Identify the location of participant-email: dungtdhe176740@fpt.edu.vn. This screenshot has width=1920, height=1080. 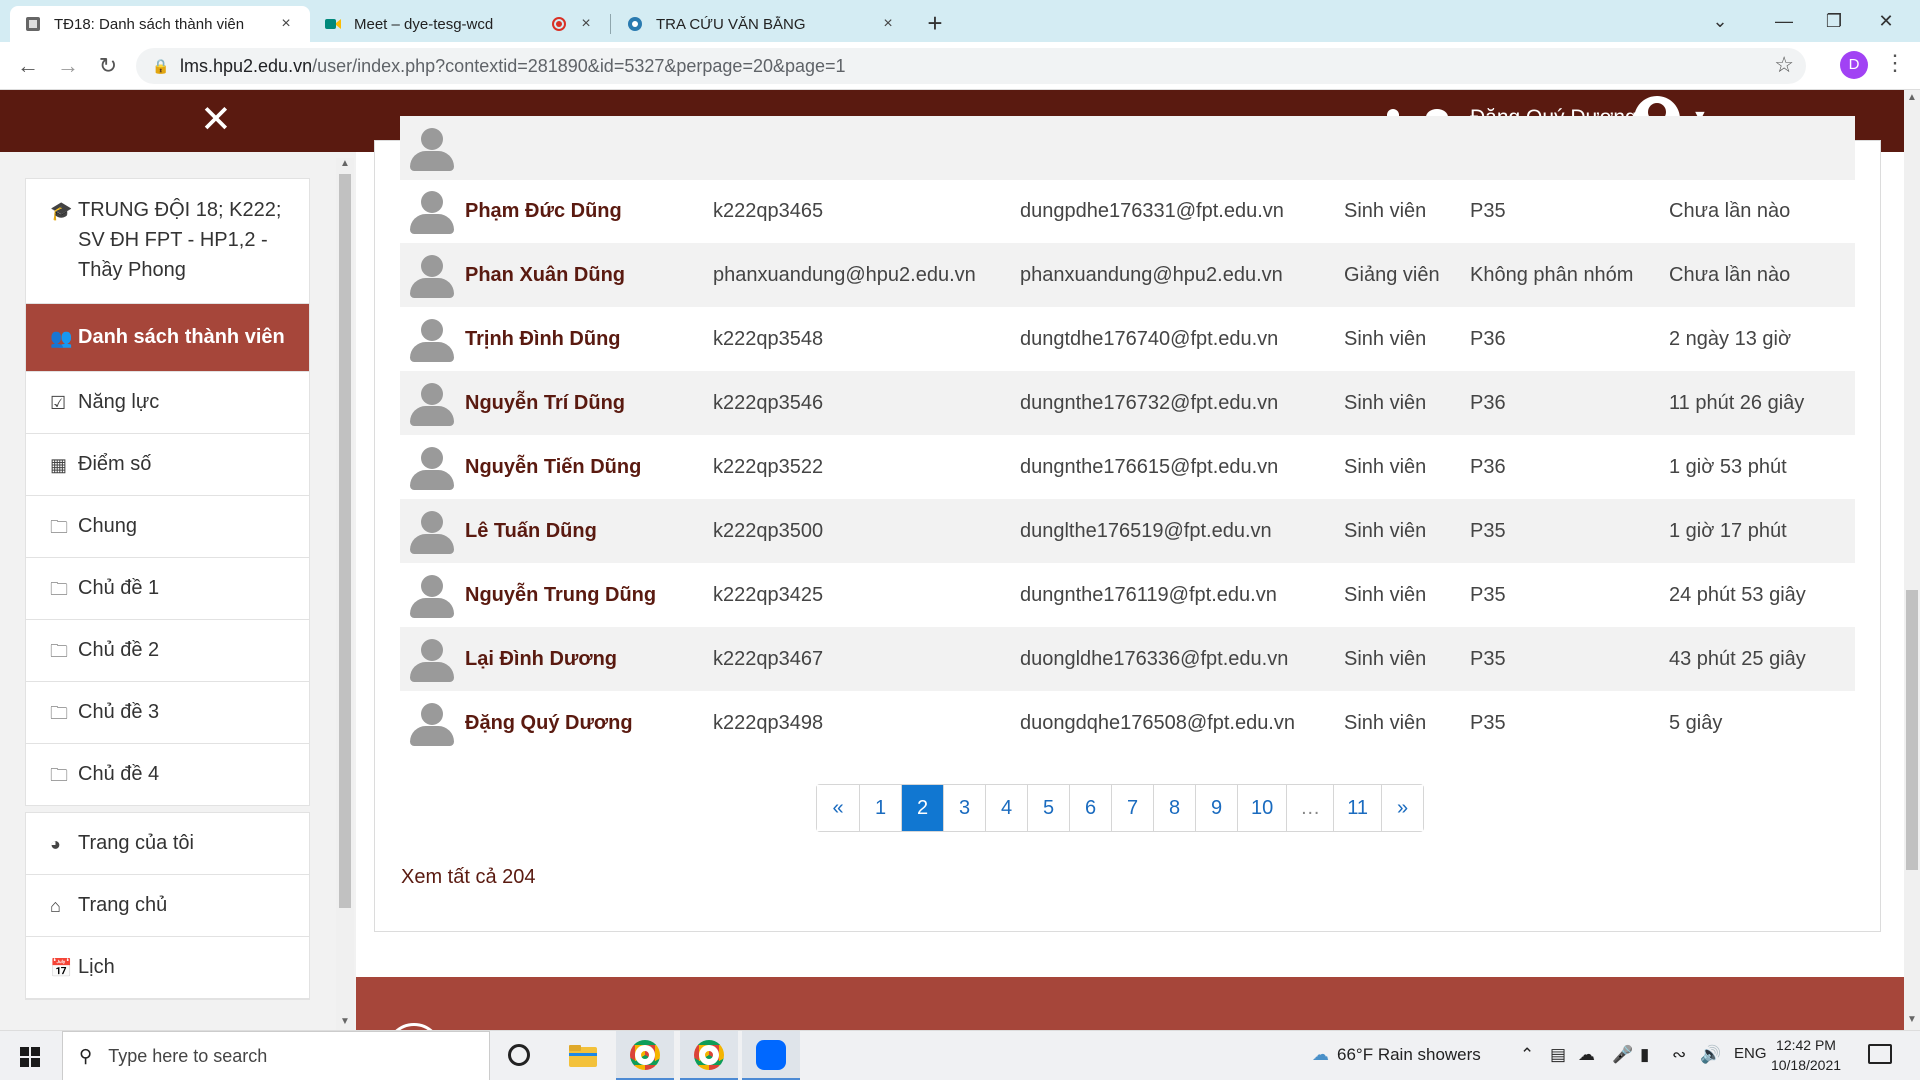
(1149, 338).